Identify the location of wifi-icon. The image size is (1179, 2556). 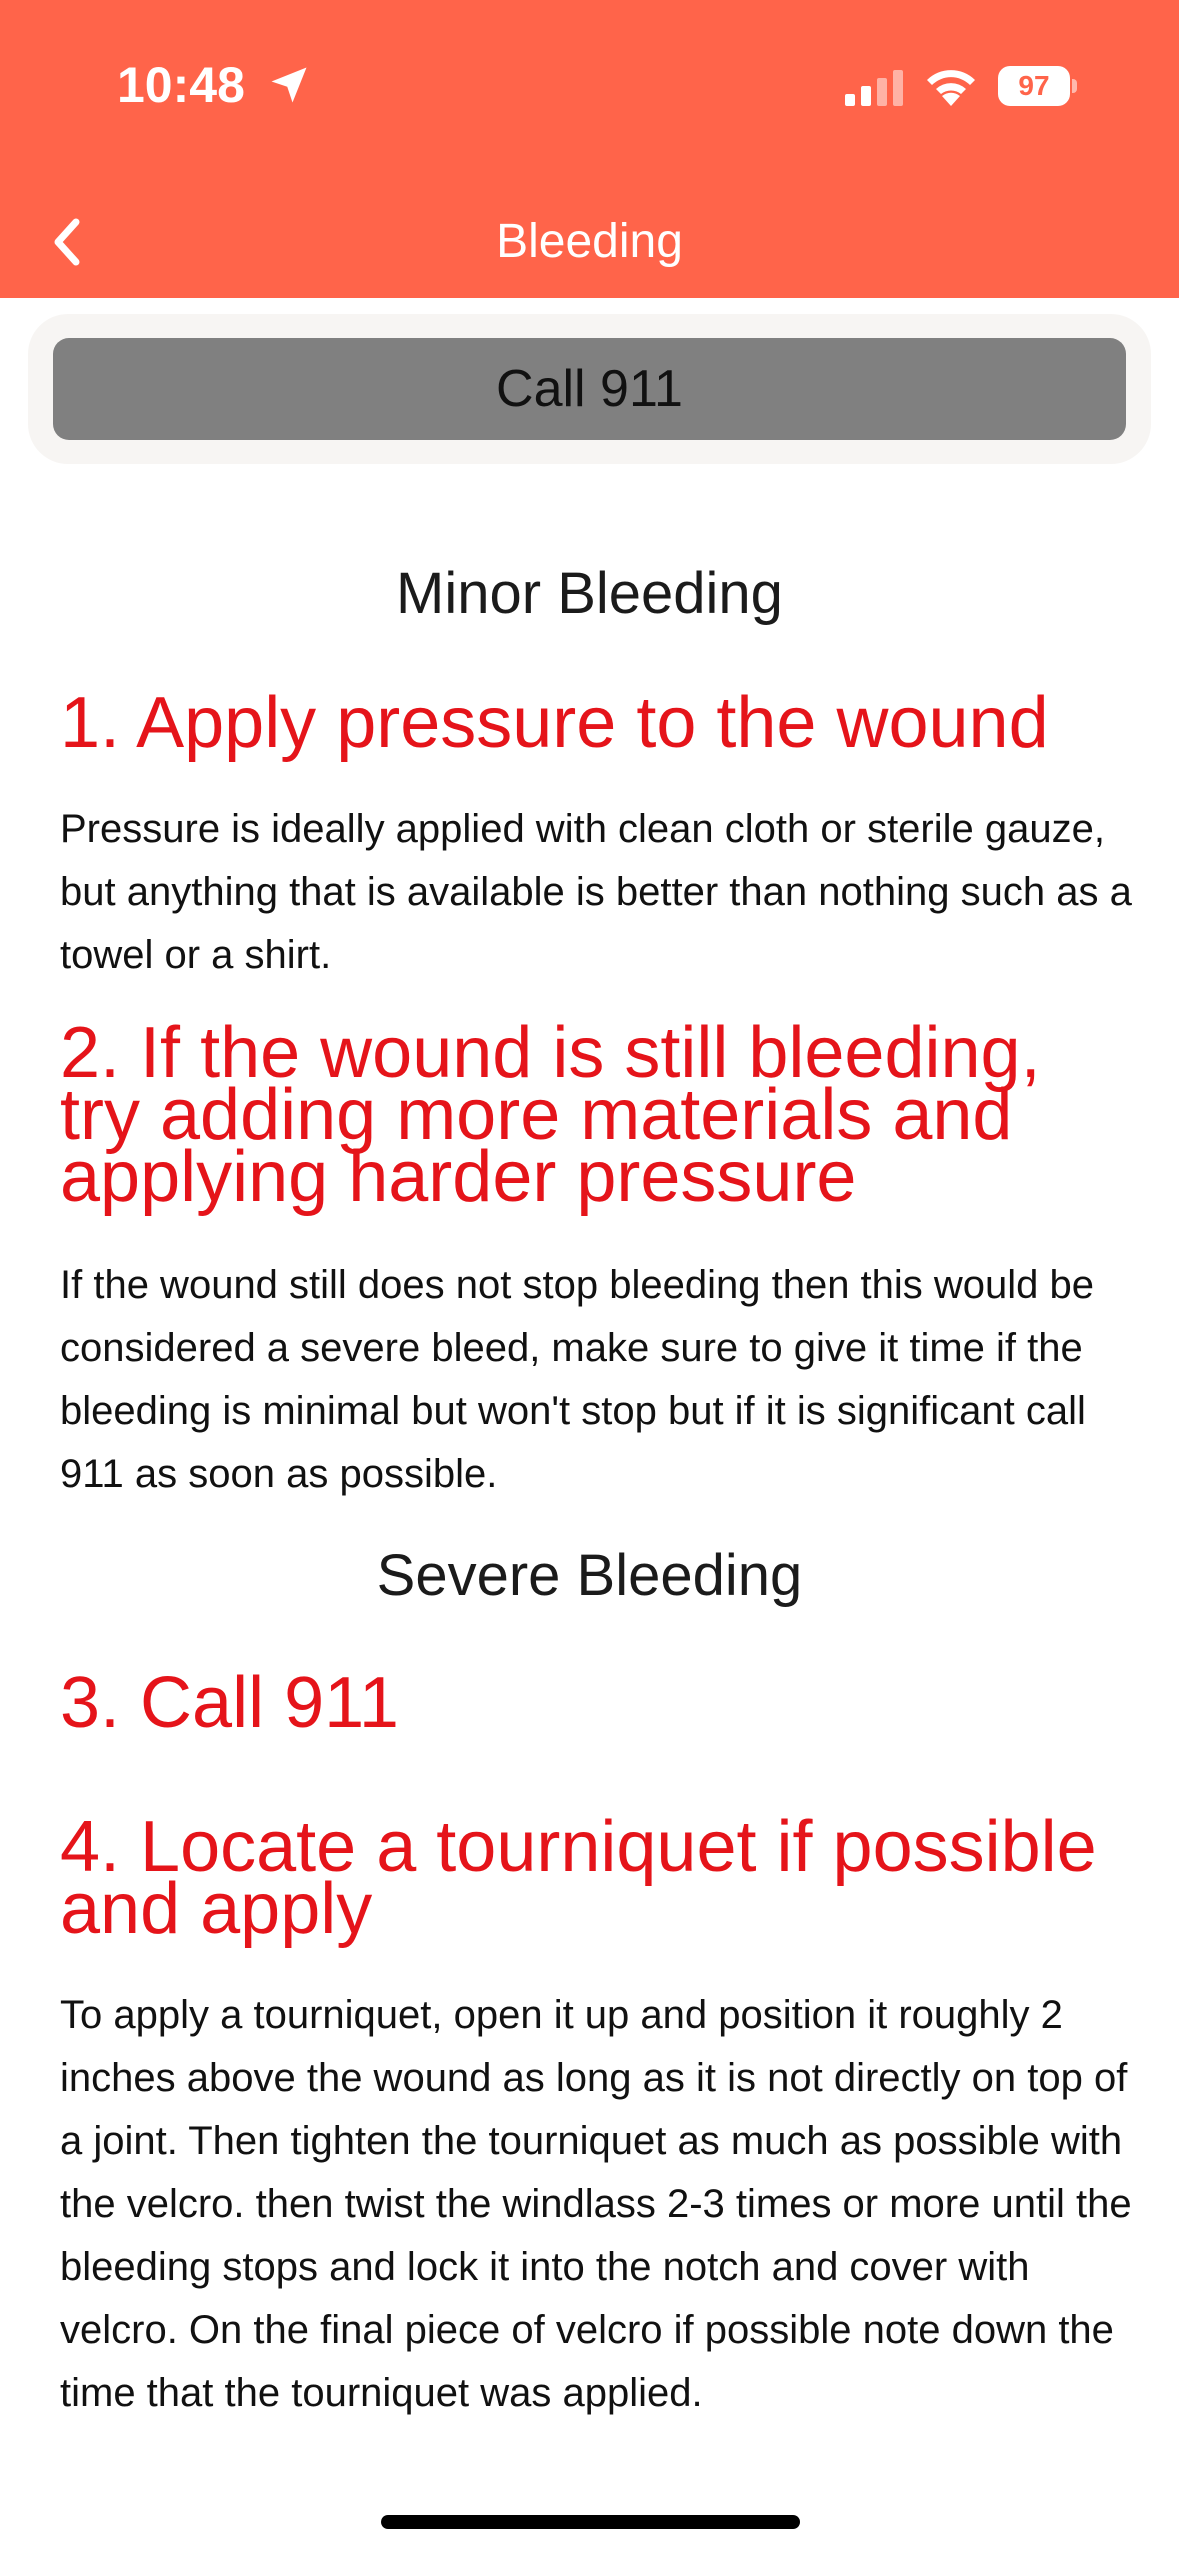
(951, 88).